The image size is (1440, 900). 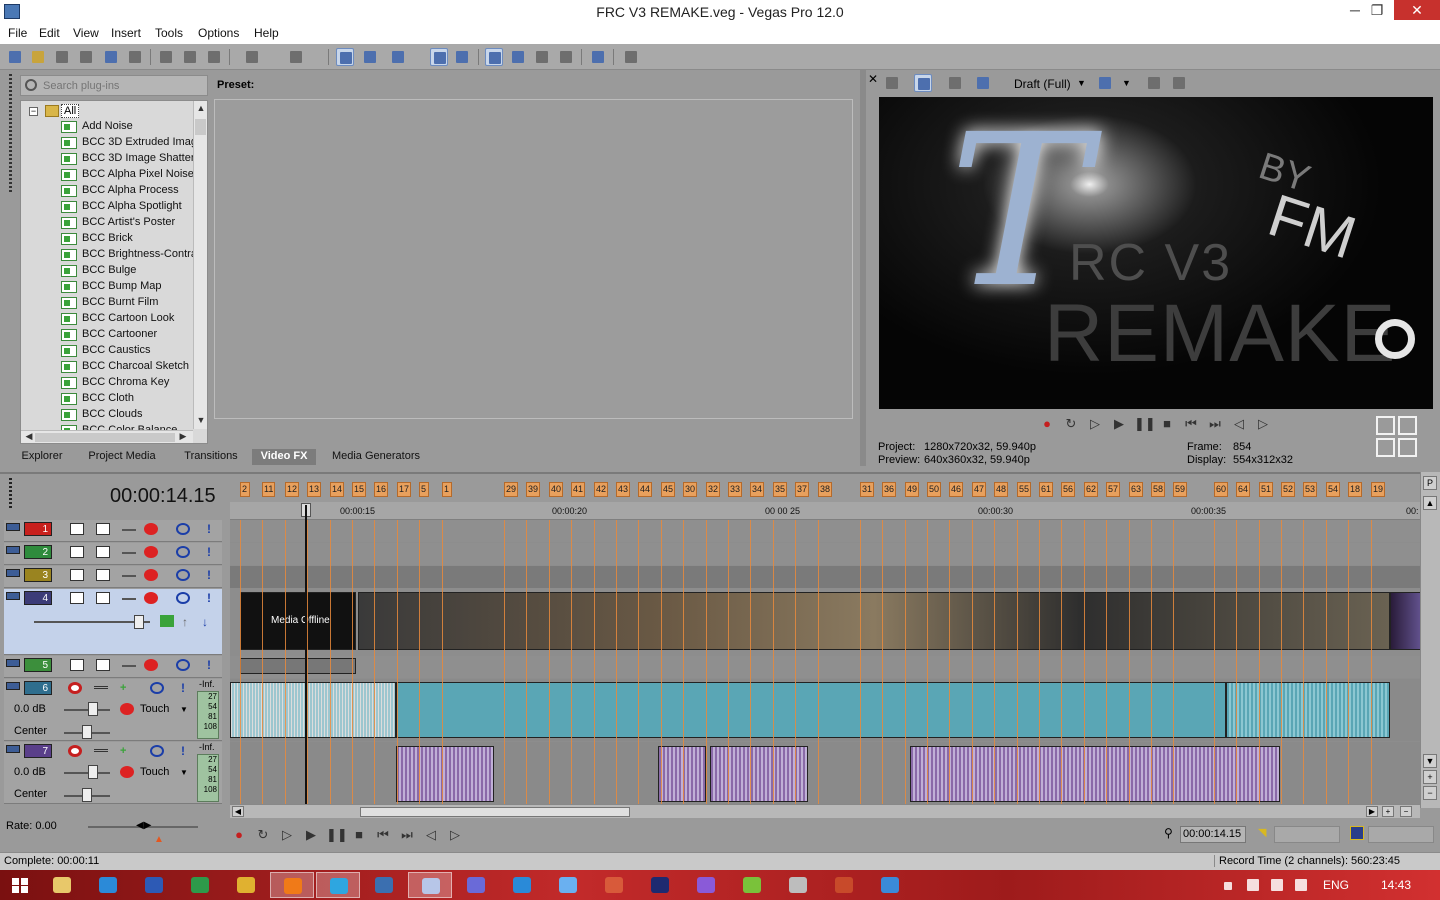 I want to click on scroll-left-icon: ◀, so click(x=238, y=811).